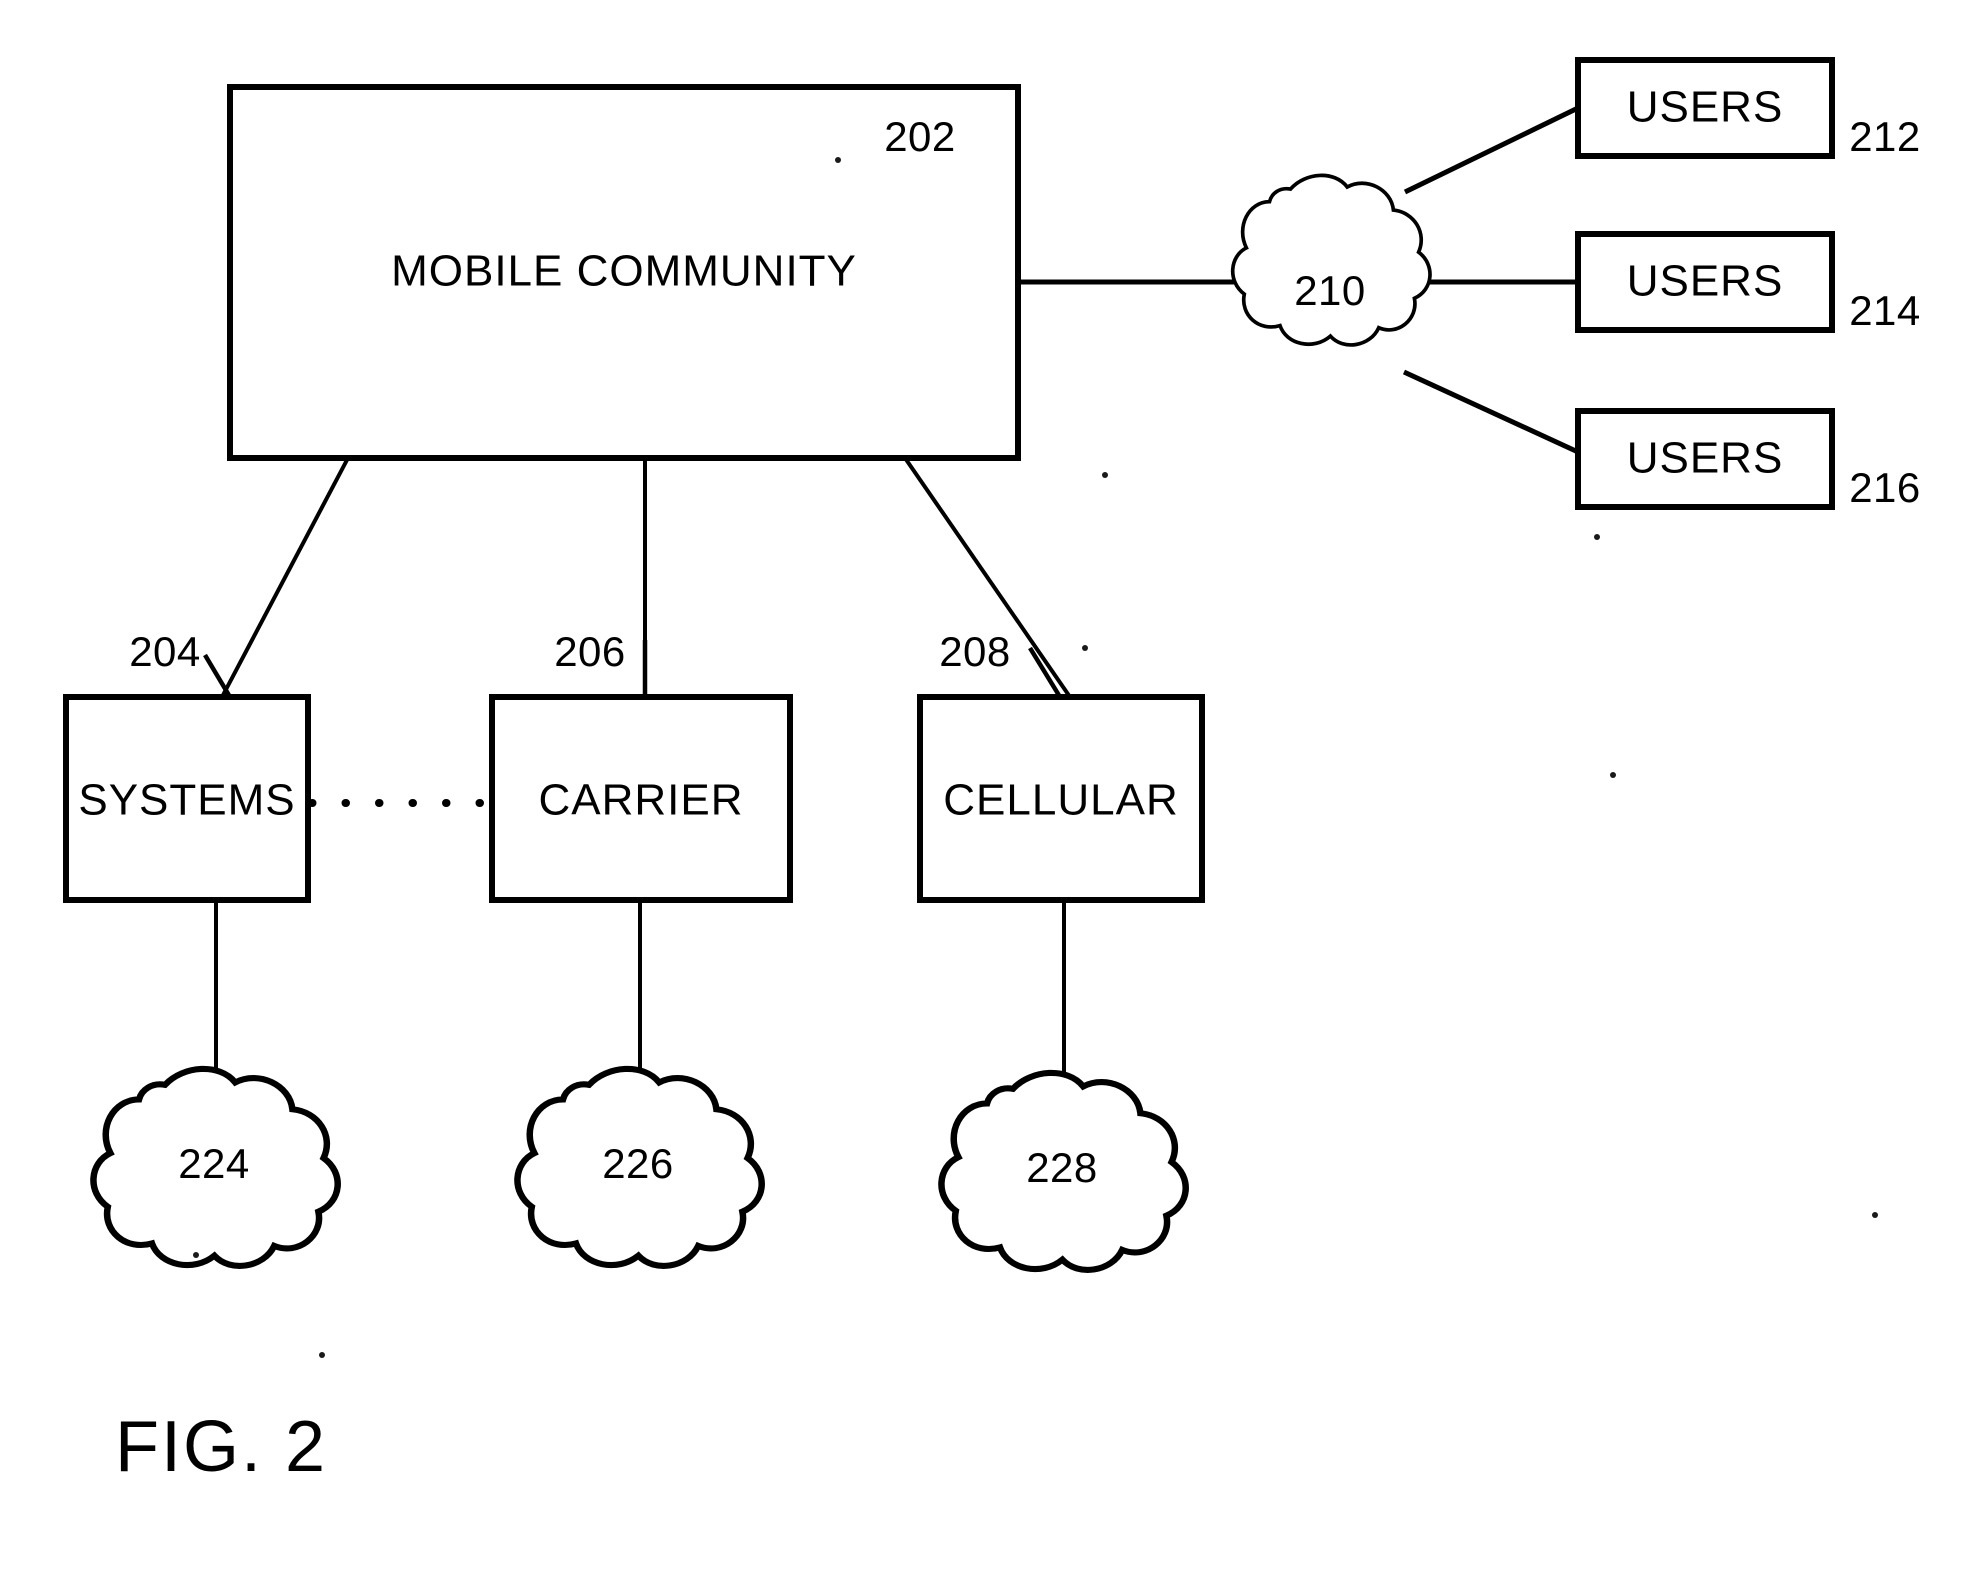  I want to click on ref-214: 214, so click(1885, 310).